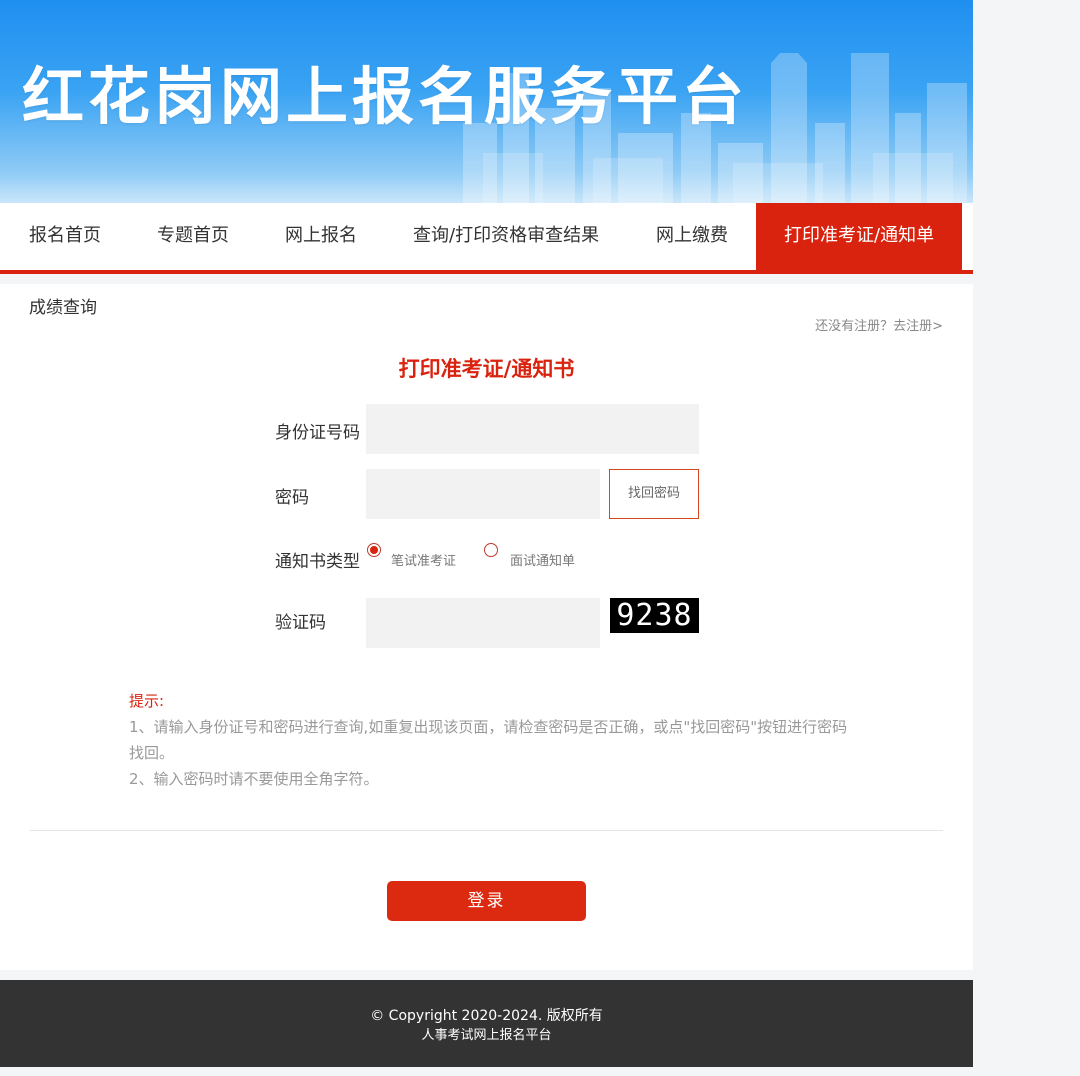 This screenshot has height=1076, width=1080. What do you see at coordinates (483, 494) in the screenshot?
I see `password-input` at bounding box center [483, 494].